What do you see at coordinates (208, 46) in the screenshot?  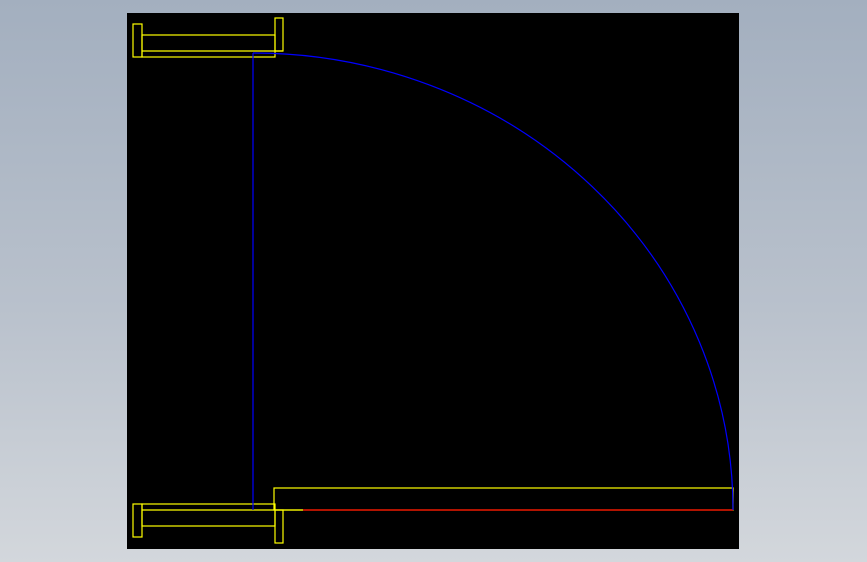 I see `top-flange-body` at bounding box center [208, 46].